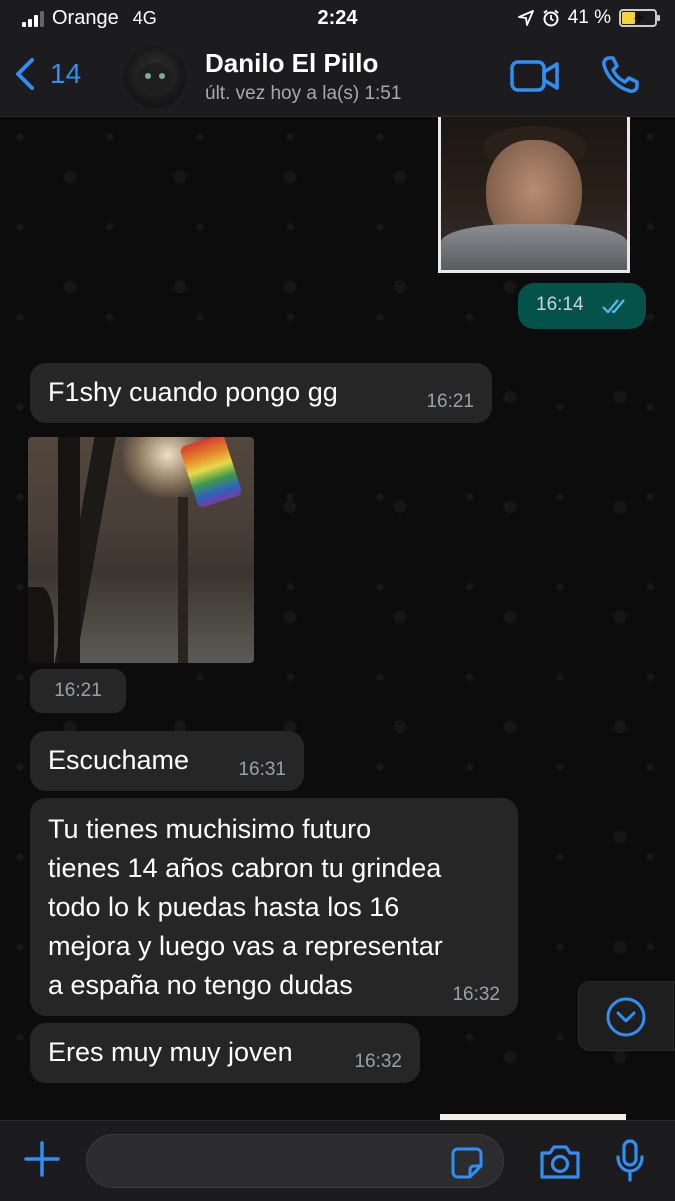 This screenshot has height=1201, width=675. I want to click on video-call-icon, so click(535, 76).